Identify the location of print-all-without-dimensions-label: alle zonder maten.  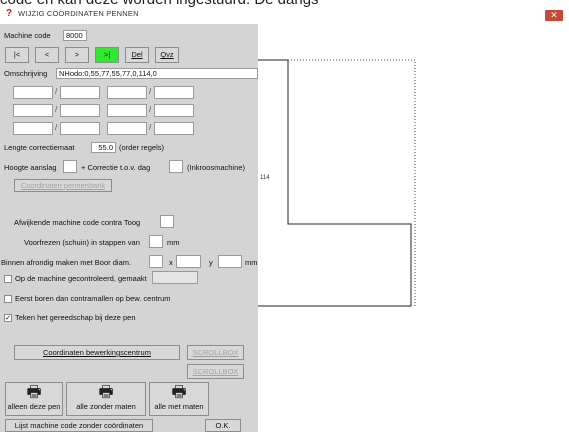
(106, 406).